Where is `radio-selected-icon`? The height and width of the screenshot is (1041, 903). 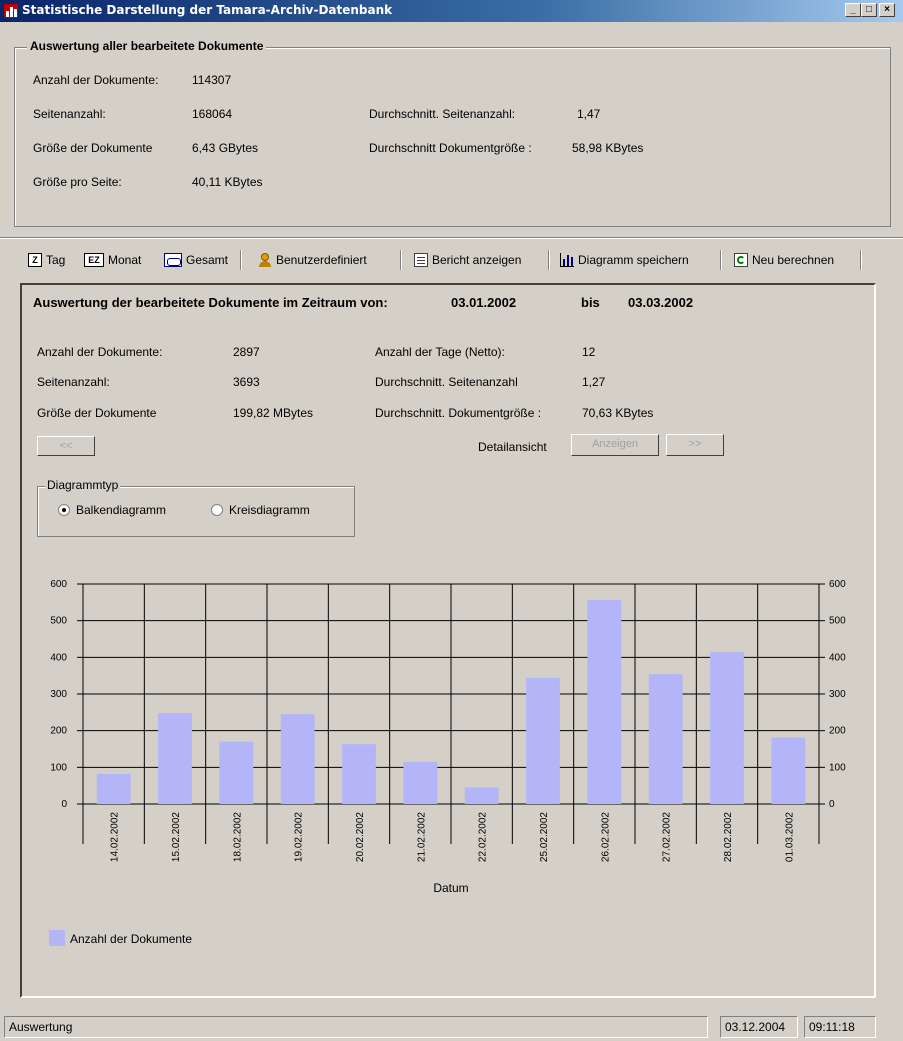
radio-selected-icon is located at coordinates (64, 510).